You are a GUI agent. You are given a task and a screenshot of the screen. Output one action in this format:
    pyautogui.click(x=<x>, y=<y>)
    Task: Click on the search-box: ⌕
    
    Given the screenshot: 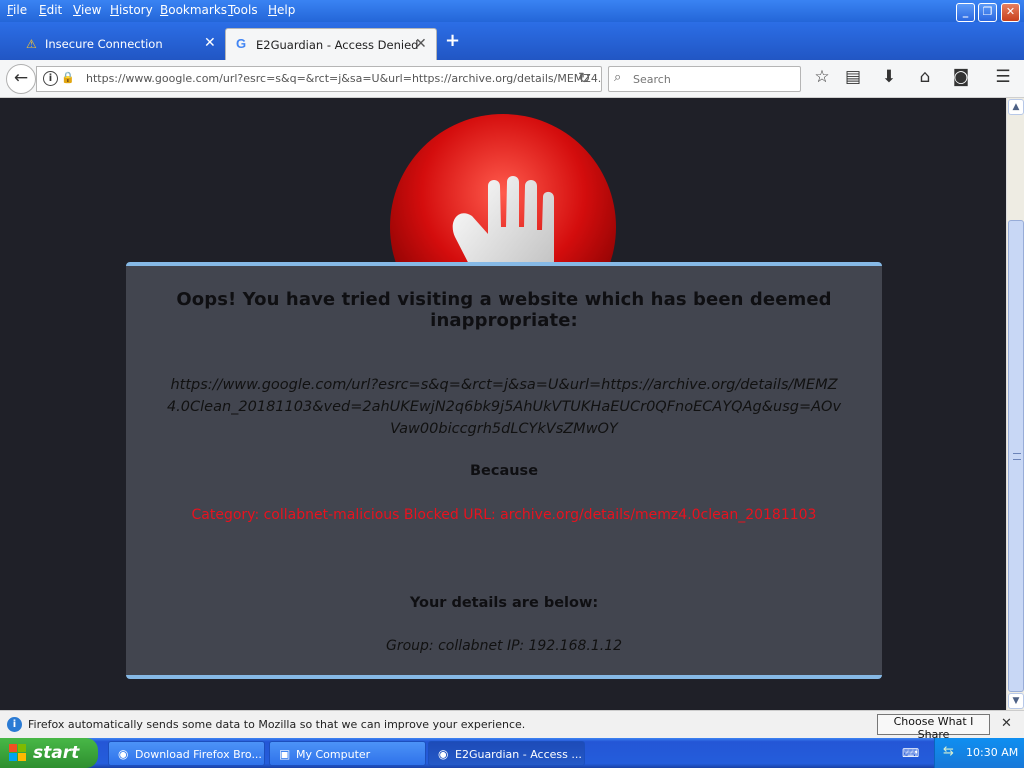 What is the action you would take?
    pyautogui.click(x=704, y=79)
    